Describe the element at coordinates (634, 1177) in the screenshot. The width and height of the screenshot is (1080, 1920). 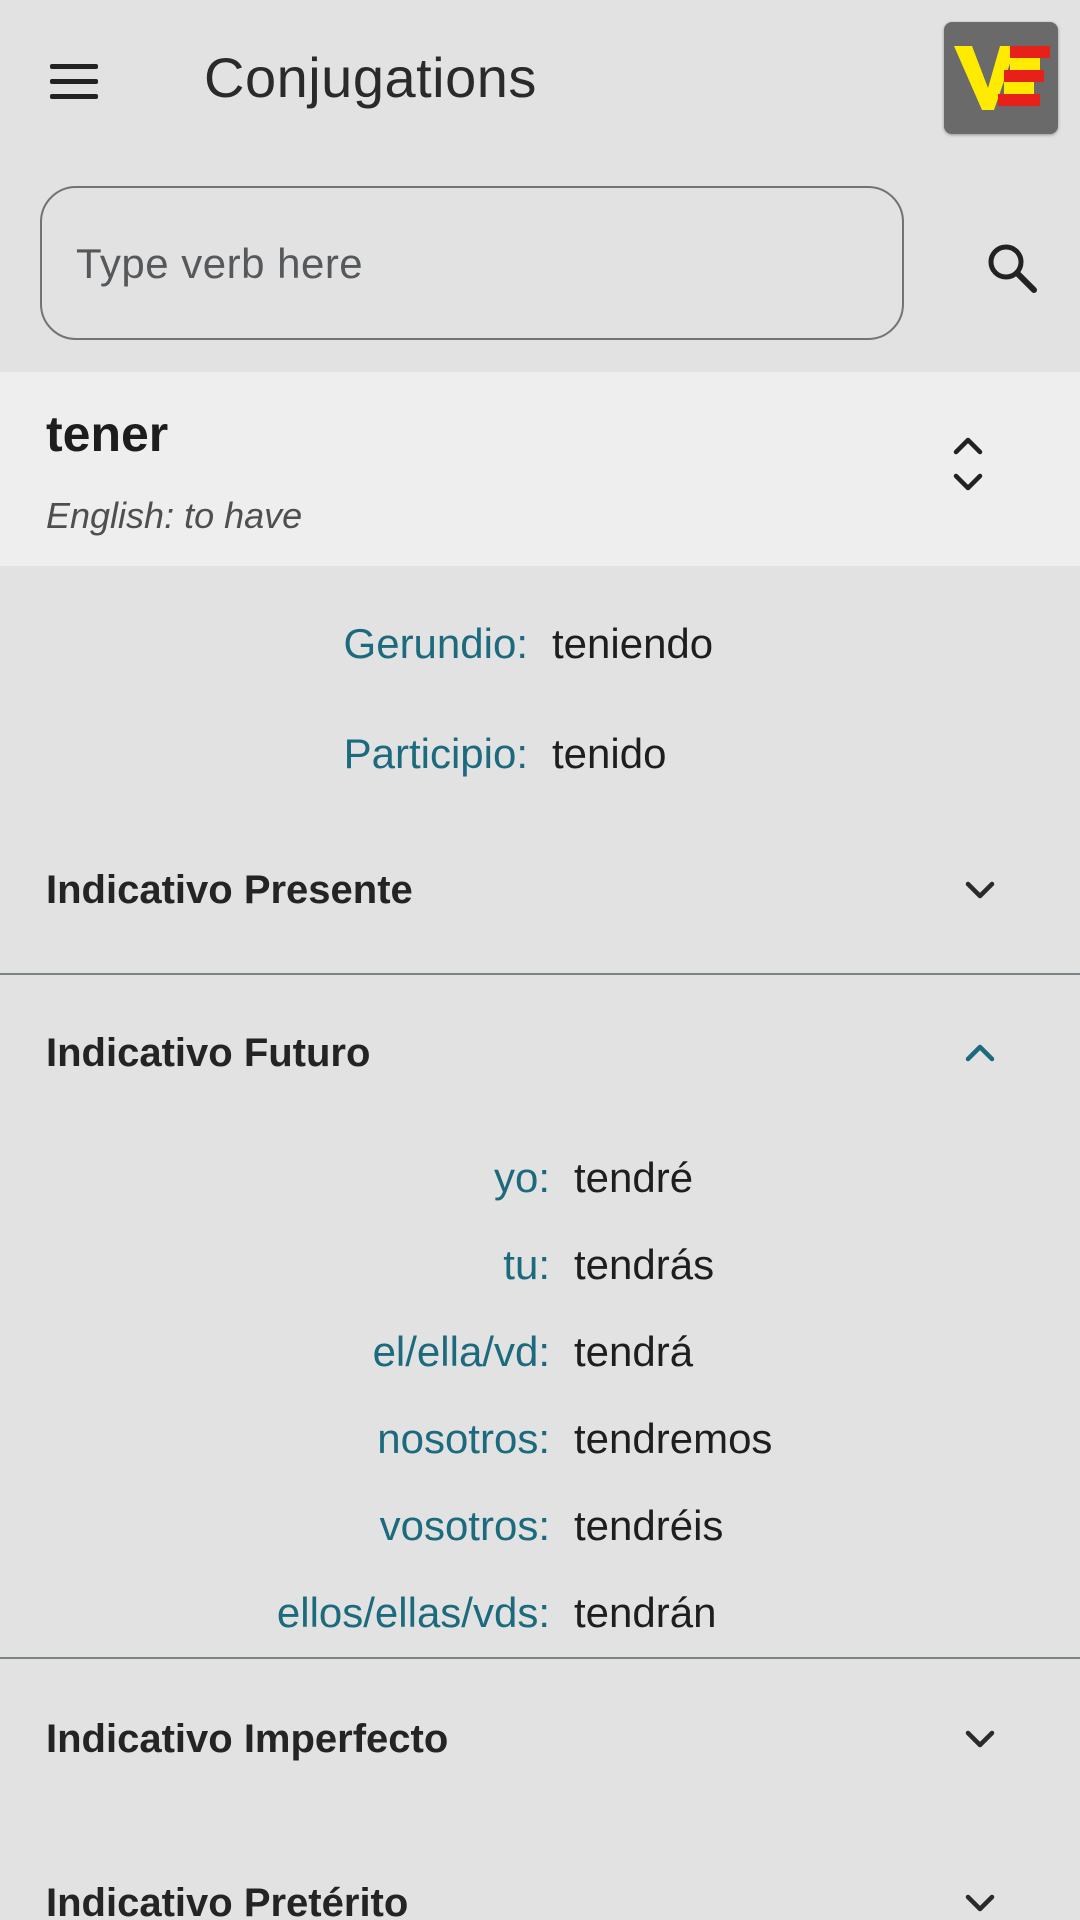
I see `conjugated-form: tendré` at that location.